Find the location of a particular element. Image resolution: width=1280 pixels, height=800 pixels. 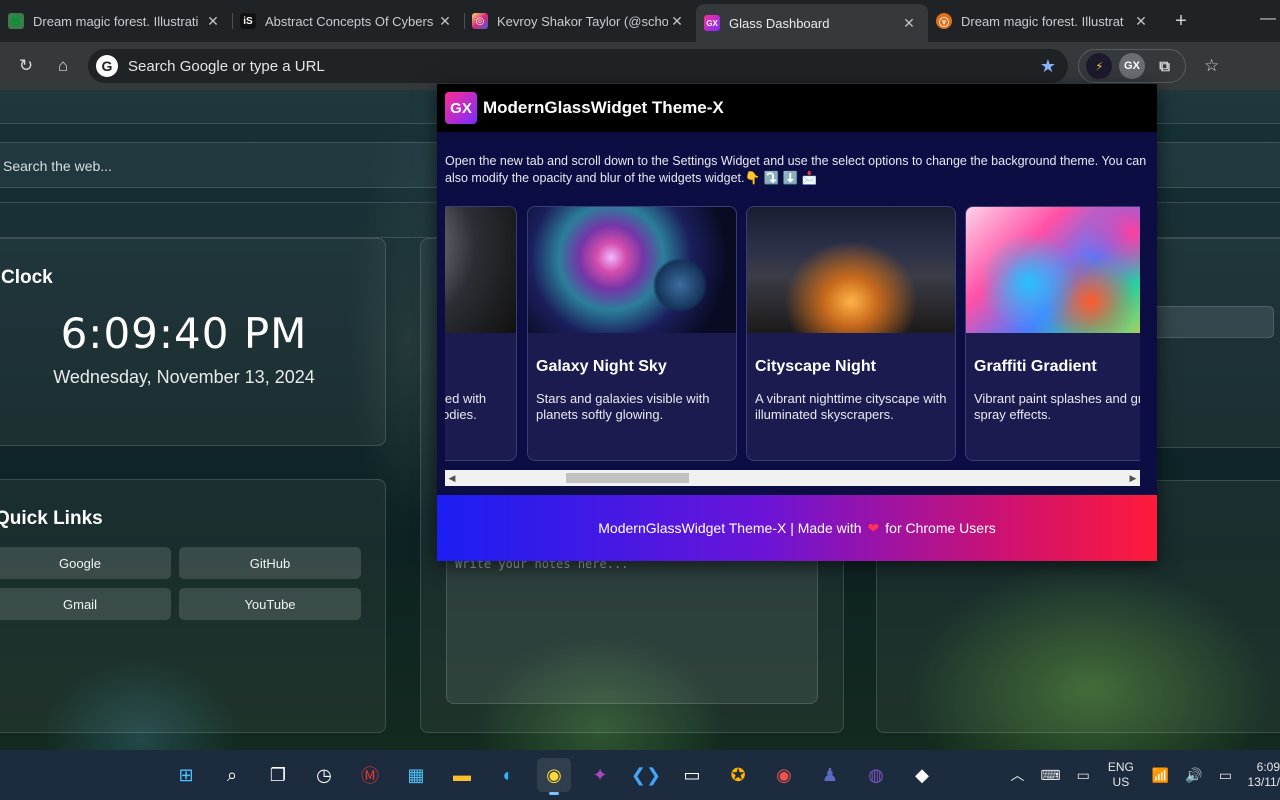

tab-title: Dream magic forest. Illustrati is located at coordinates (116, 21).